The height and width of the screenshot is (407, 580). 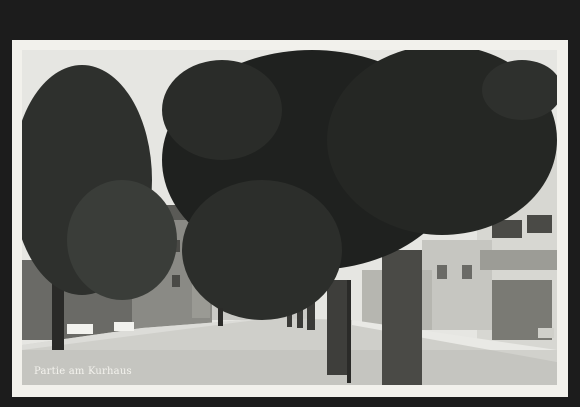 I want to click on lamp-post, so click(x=349, y=331).